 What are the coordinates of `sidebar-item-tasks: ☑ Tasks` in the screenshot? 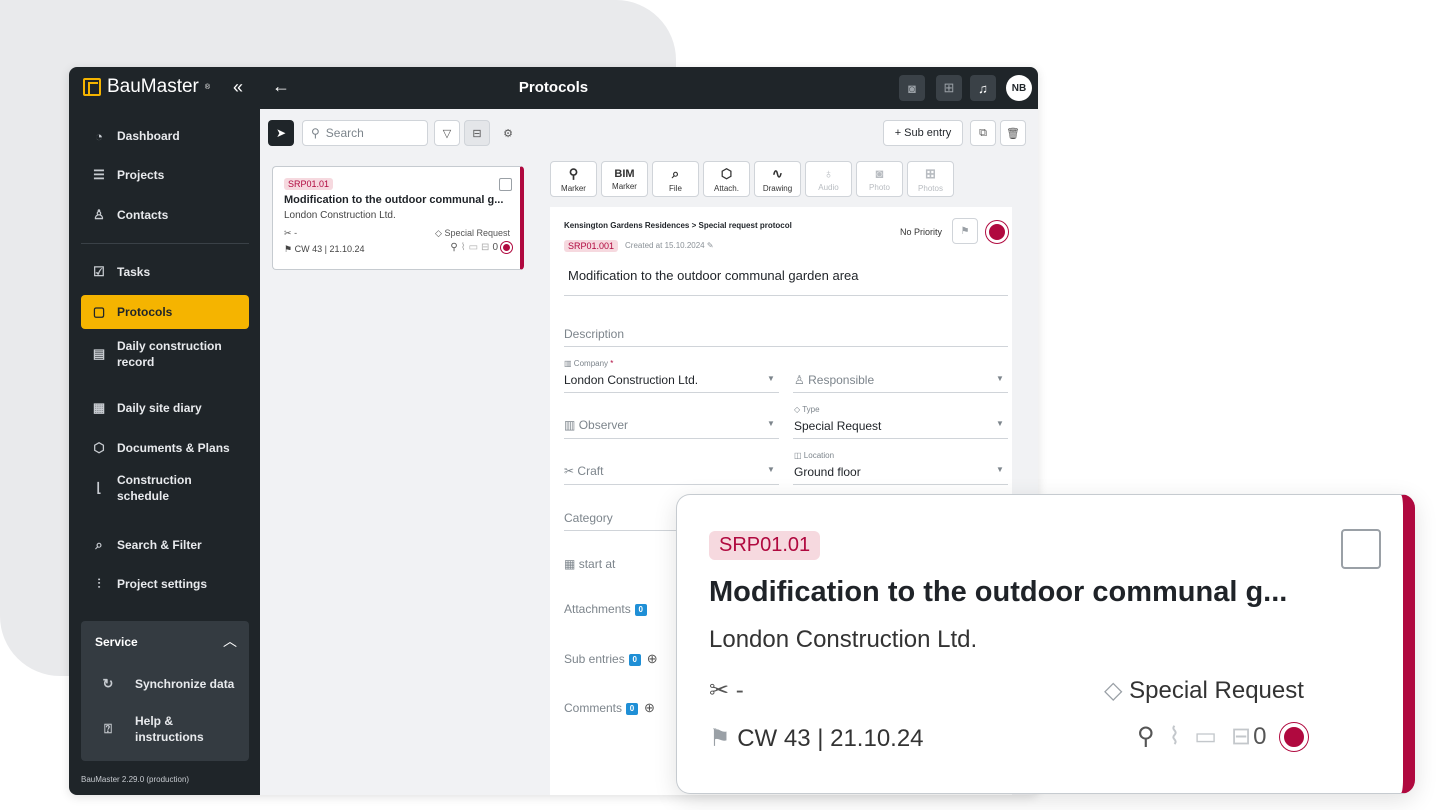 It's located at (165, 272).